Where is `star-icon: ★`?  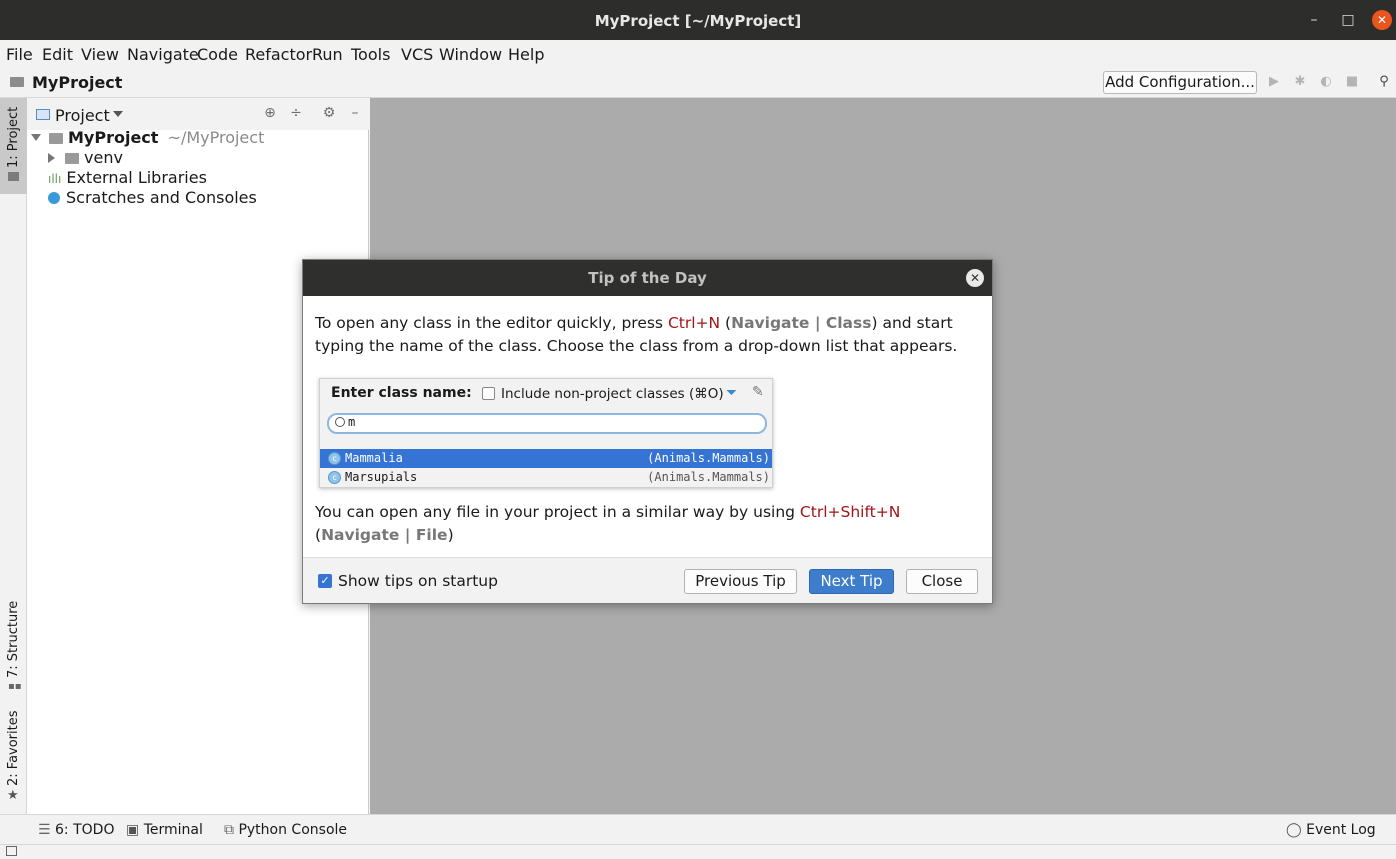
star-icon: ★ is located at coordinates (13, 795).